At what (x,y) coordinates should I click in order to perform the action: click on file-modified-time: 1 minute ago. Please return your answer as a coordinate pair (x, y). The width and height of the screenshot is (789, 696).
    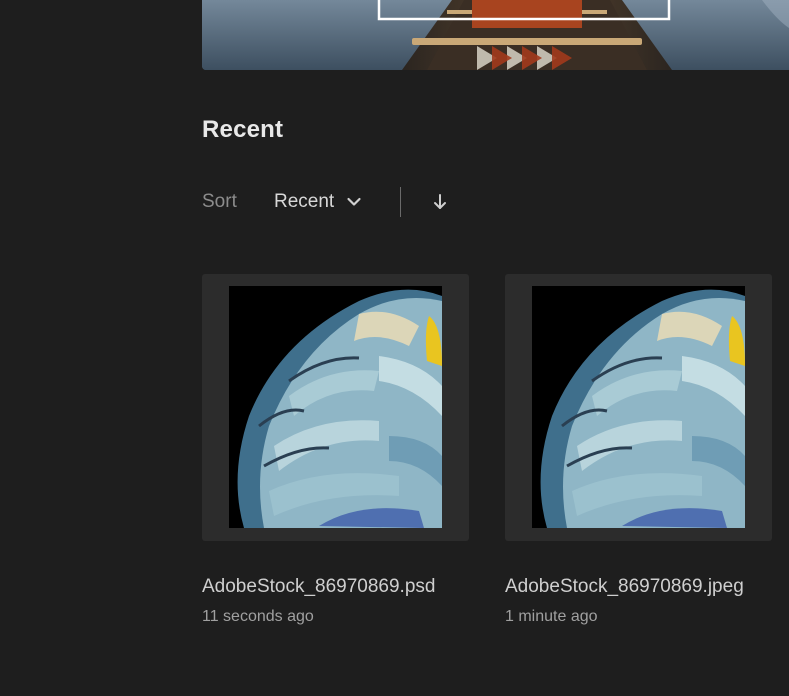
    Looking at the image, I should click on (551, 616).